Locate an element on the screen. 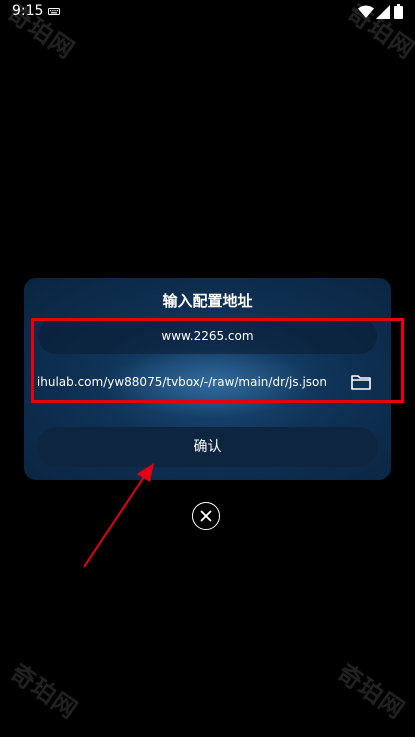 The height and width of the screenshot is (737, 415). dialog-title: 输入配置地址 is located at coordinates (207, 301).